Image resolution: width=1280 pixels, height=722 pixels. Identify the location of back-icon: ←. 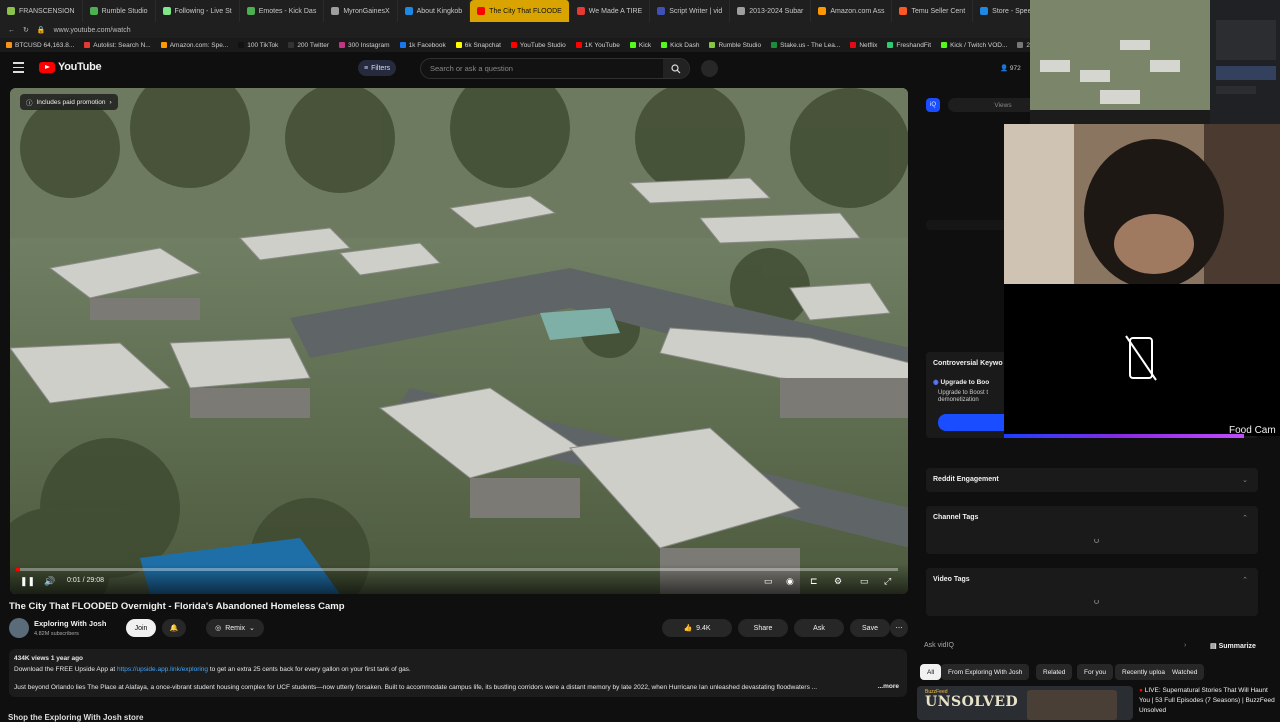
(11, 30).